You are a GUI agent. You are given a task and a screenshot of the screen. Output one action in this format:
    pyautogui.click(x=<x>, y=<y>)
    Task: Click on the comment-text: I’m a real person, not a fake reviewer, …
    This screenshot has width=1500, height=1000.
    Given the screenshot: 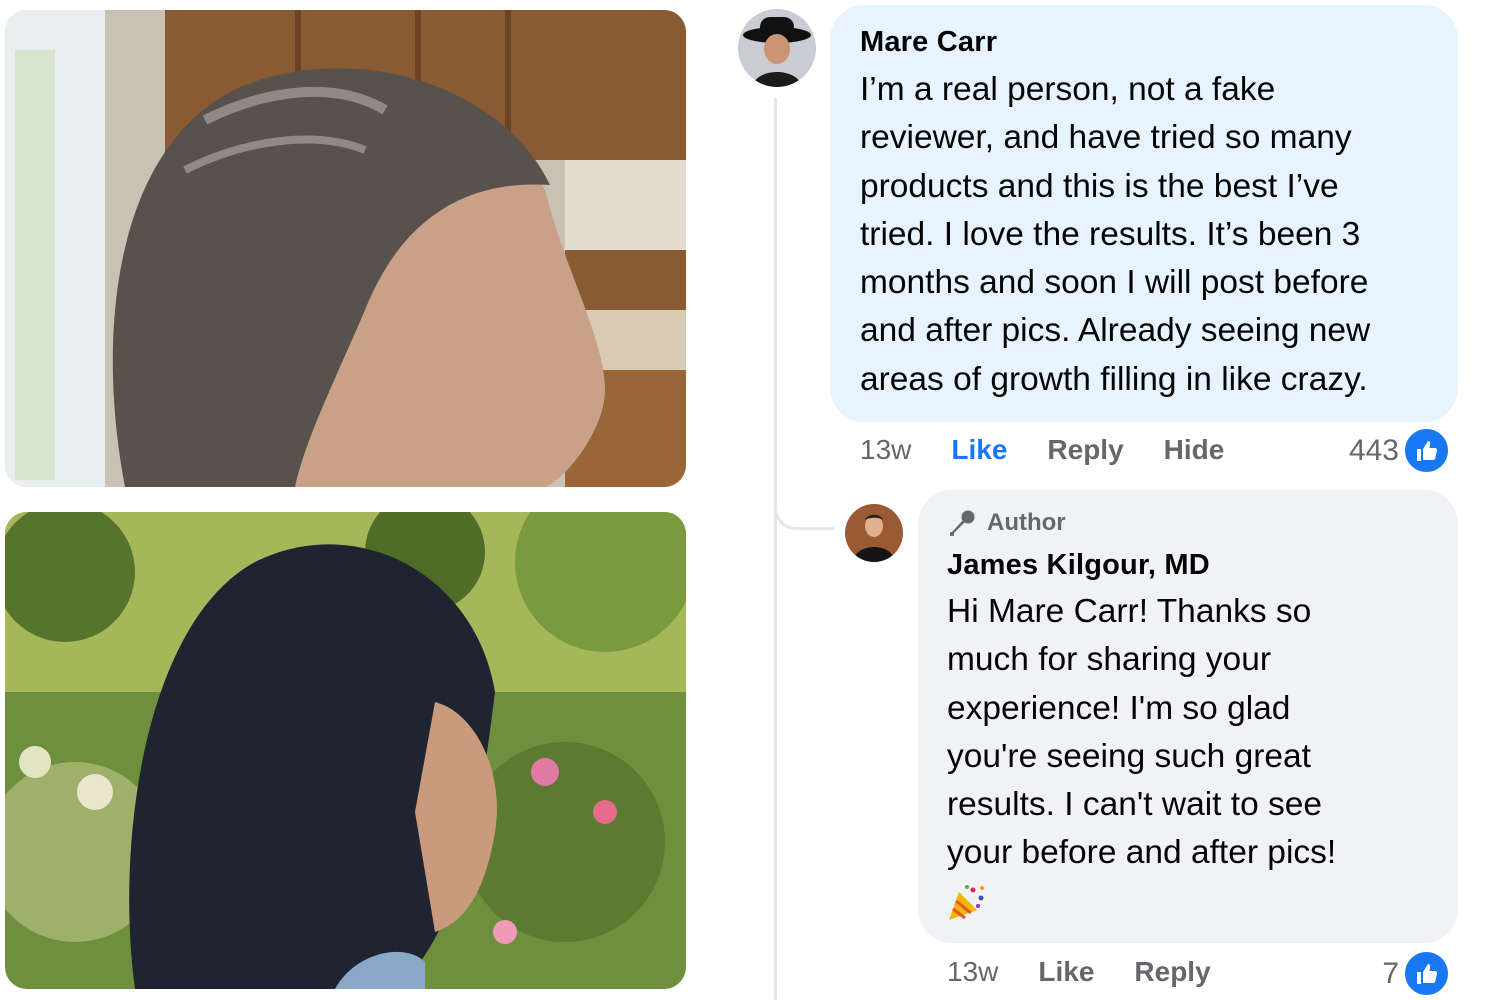 What is the action you would take?
    pyautogui.click(x=1115, y=234)
    